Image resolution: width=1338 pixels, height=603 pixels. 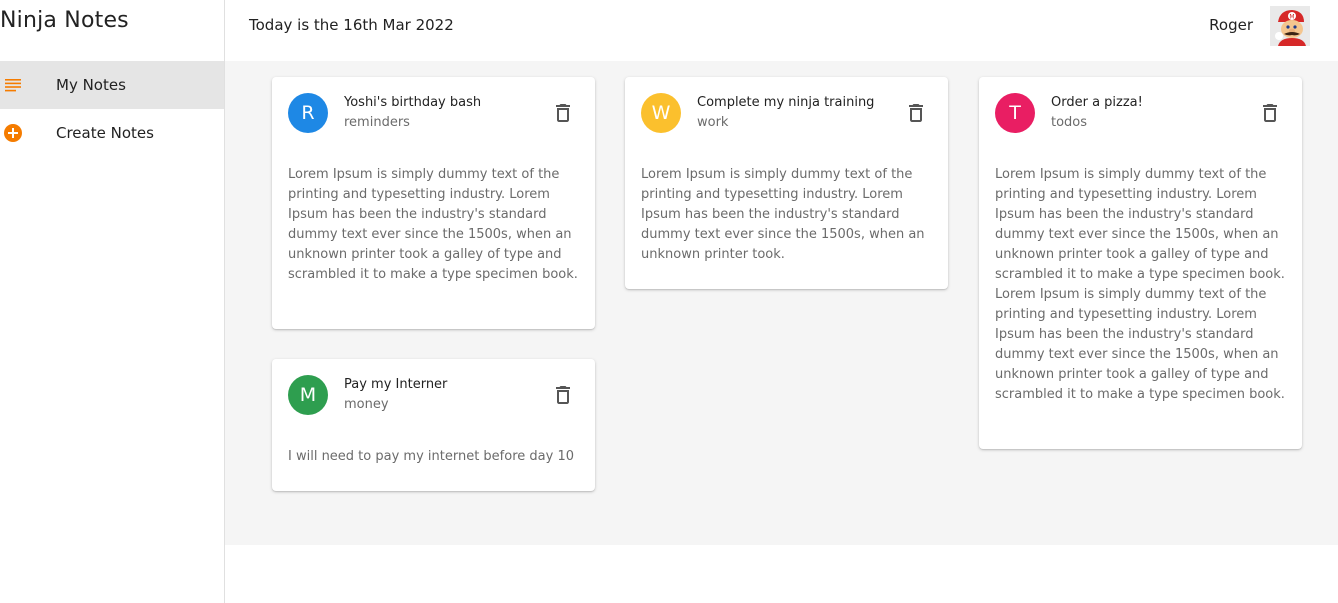 I want to click on user-name: Roger, so click(x=1231, y=25).